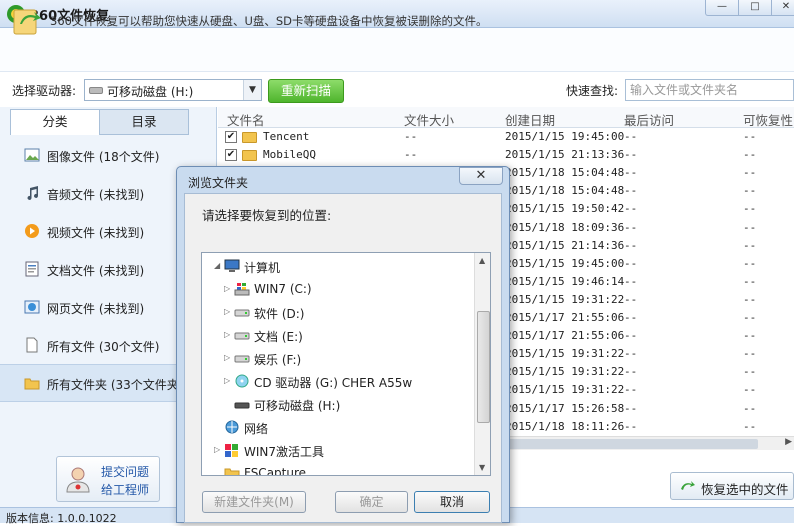 The image size is (794, 526). What do you see at coordinates (242, 289) in the screenshot?
I see `windows-drive-icon` at bounding box center [242, 289].